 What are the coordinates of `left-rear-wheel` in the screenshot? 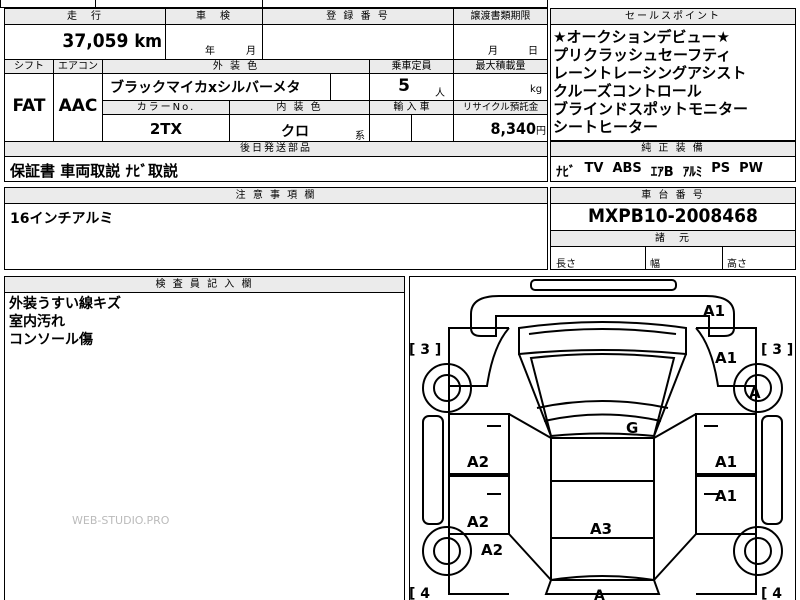 It's located at (447, 551).